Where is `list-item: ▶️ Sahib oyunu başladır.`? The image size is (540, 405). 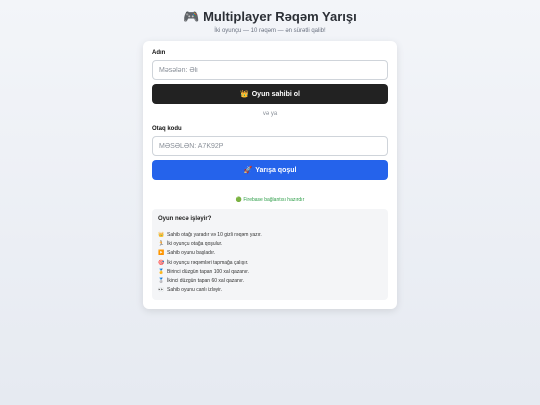 list-item: ▶️ Sahib oyunu başladır. is located at coordinates (270, 253).